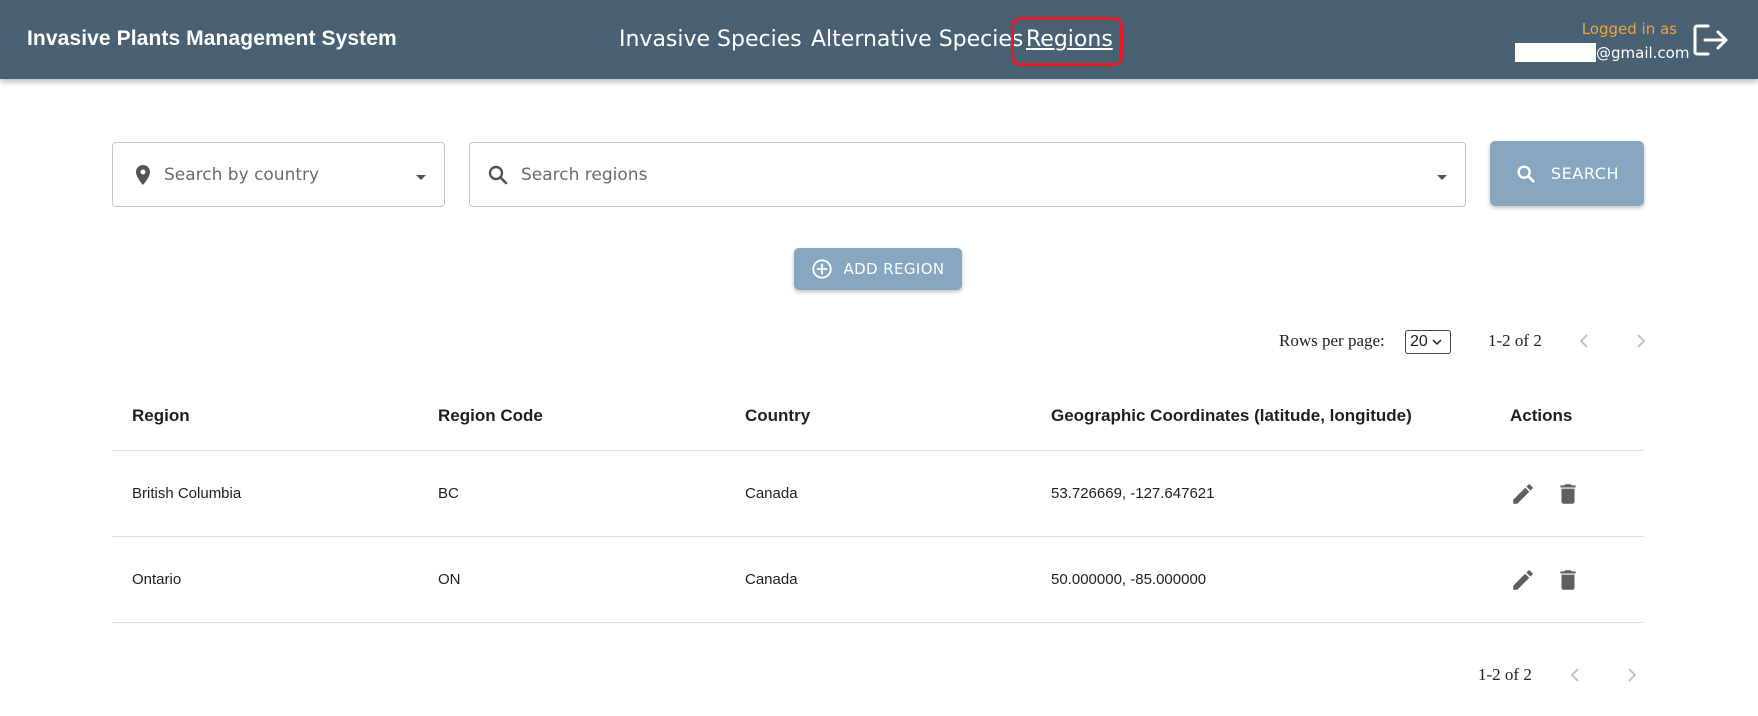 This screenshot has height=716, width=1758. I want to click on page-range-bottom: 1-2 of 2, so click(1505, 674).